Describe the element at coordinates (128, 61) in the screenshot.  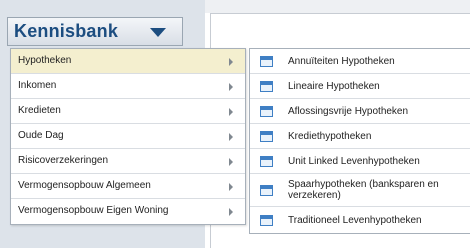
I see `menu-item-hypotheken: Hypotheken` at that location.